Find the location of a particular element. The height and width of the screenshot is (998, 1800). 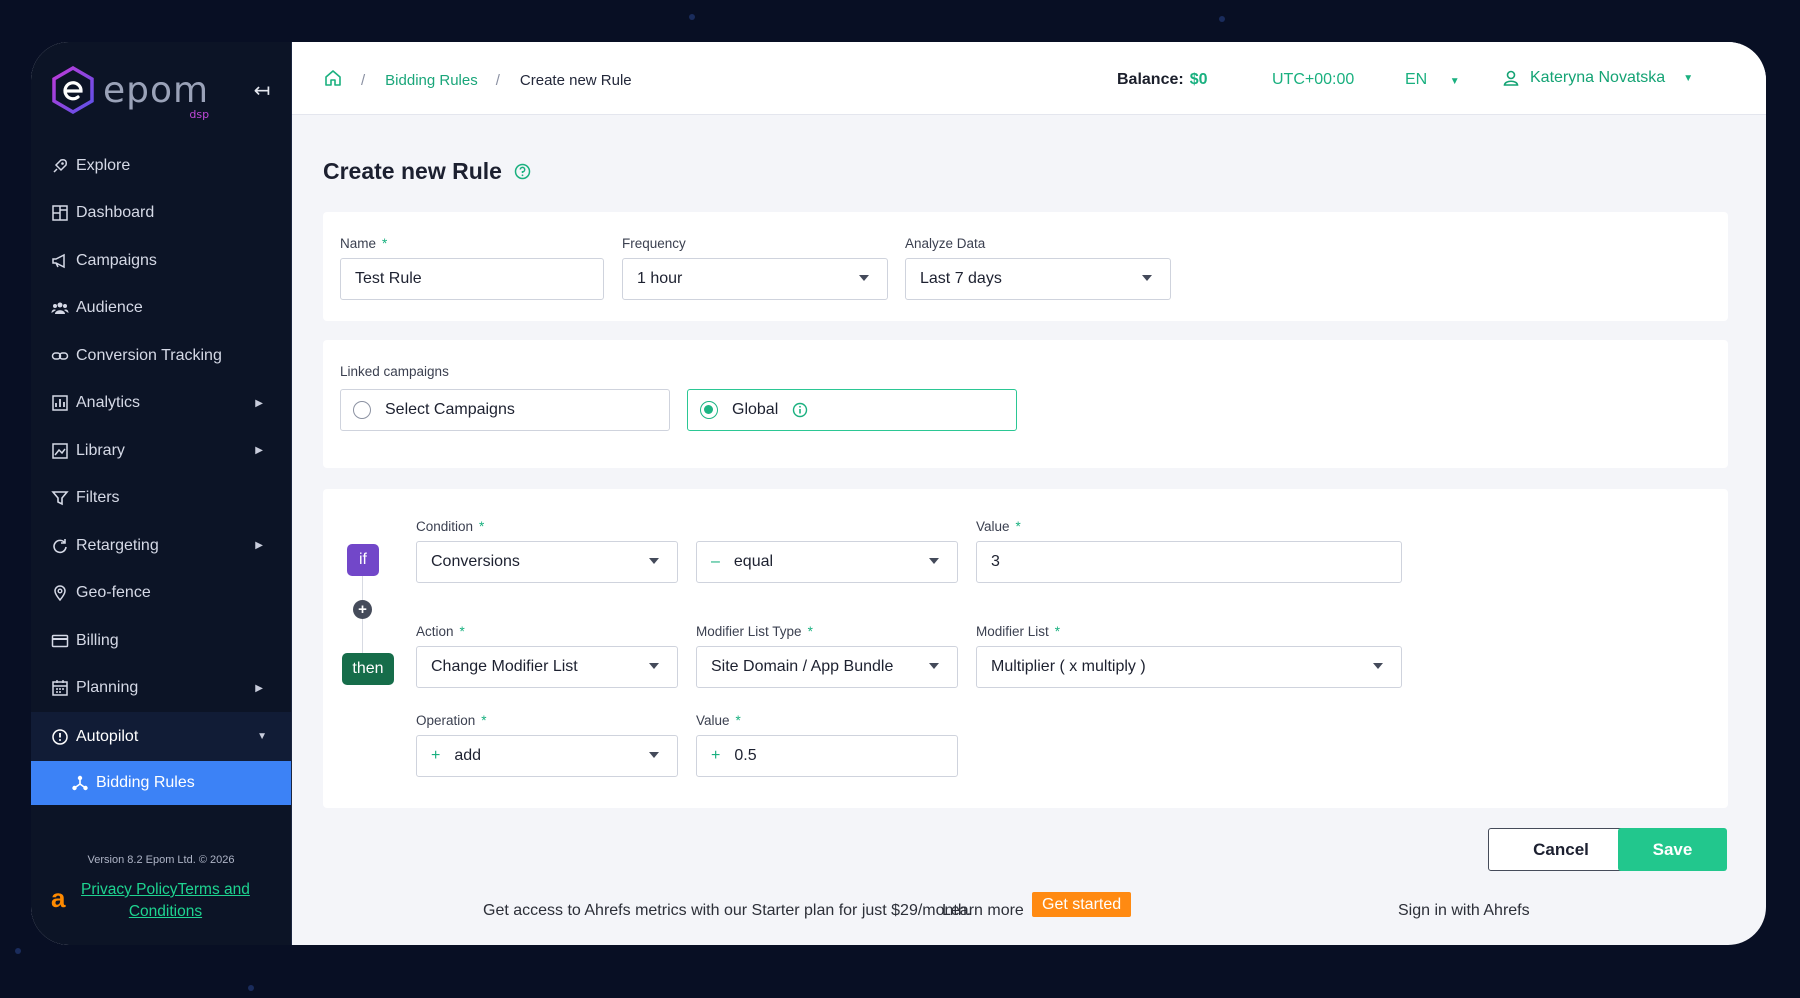

operator-select: – equal is located at coordinates (827, 562).